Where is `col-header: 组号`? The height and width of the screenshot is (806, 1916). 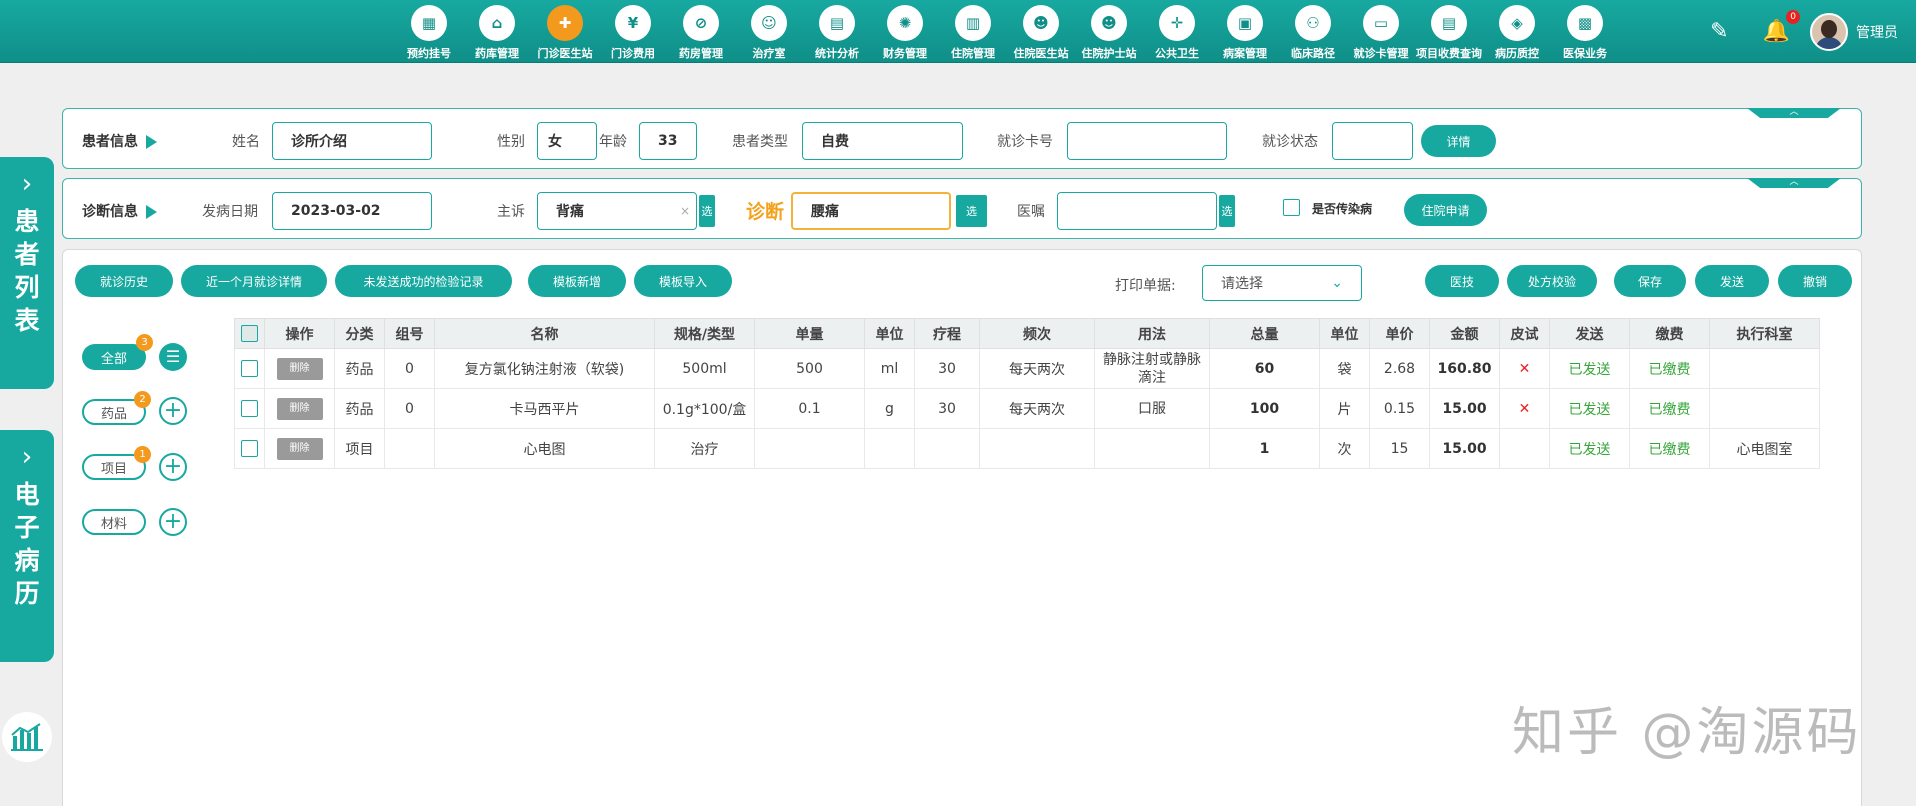
col-header: 组号 is located at coordinates (409, 333).